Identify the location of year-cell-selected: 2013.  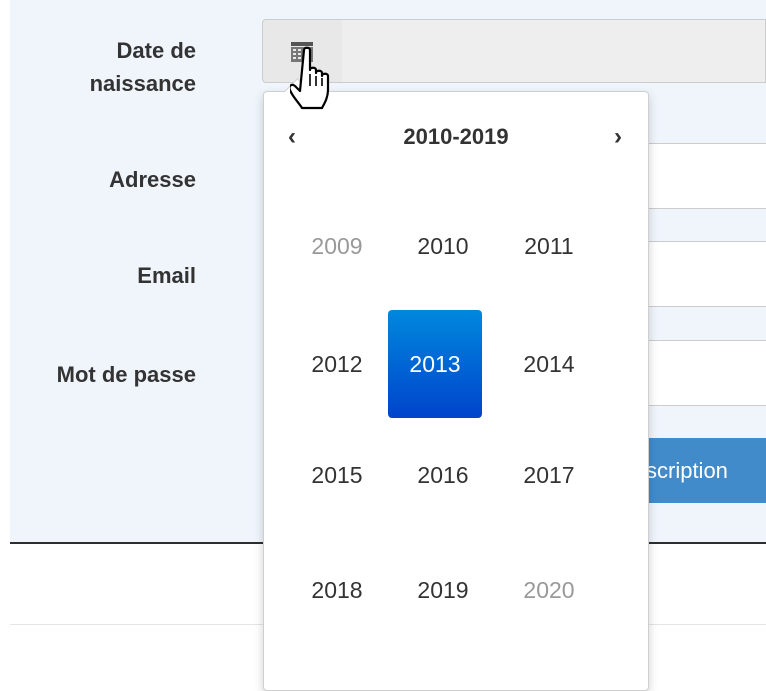
(435, 364).